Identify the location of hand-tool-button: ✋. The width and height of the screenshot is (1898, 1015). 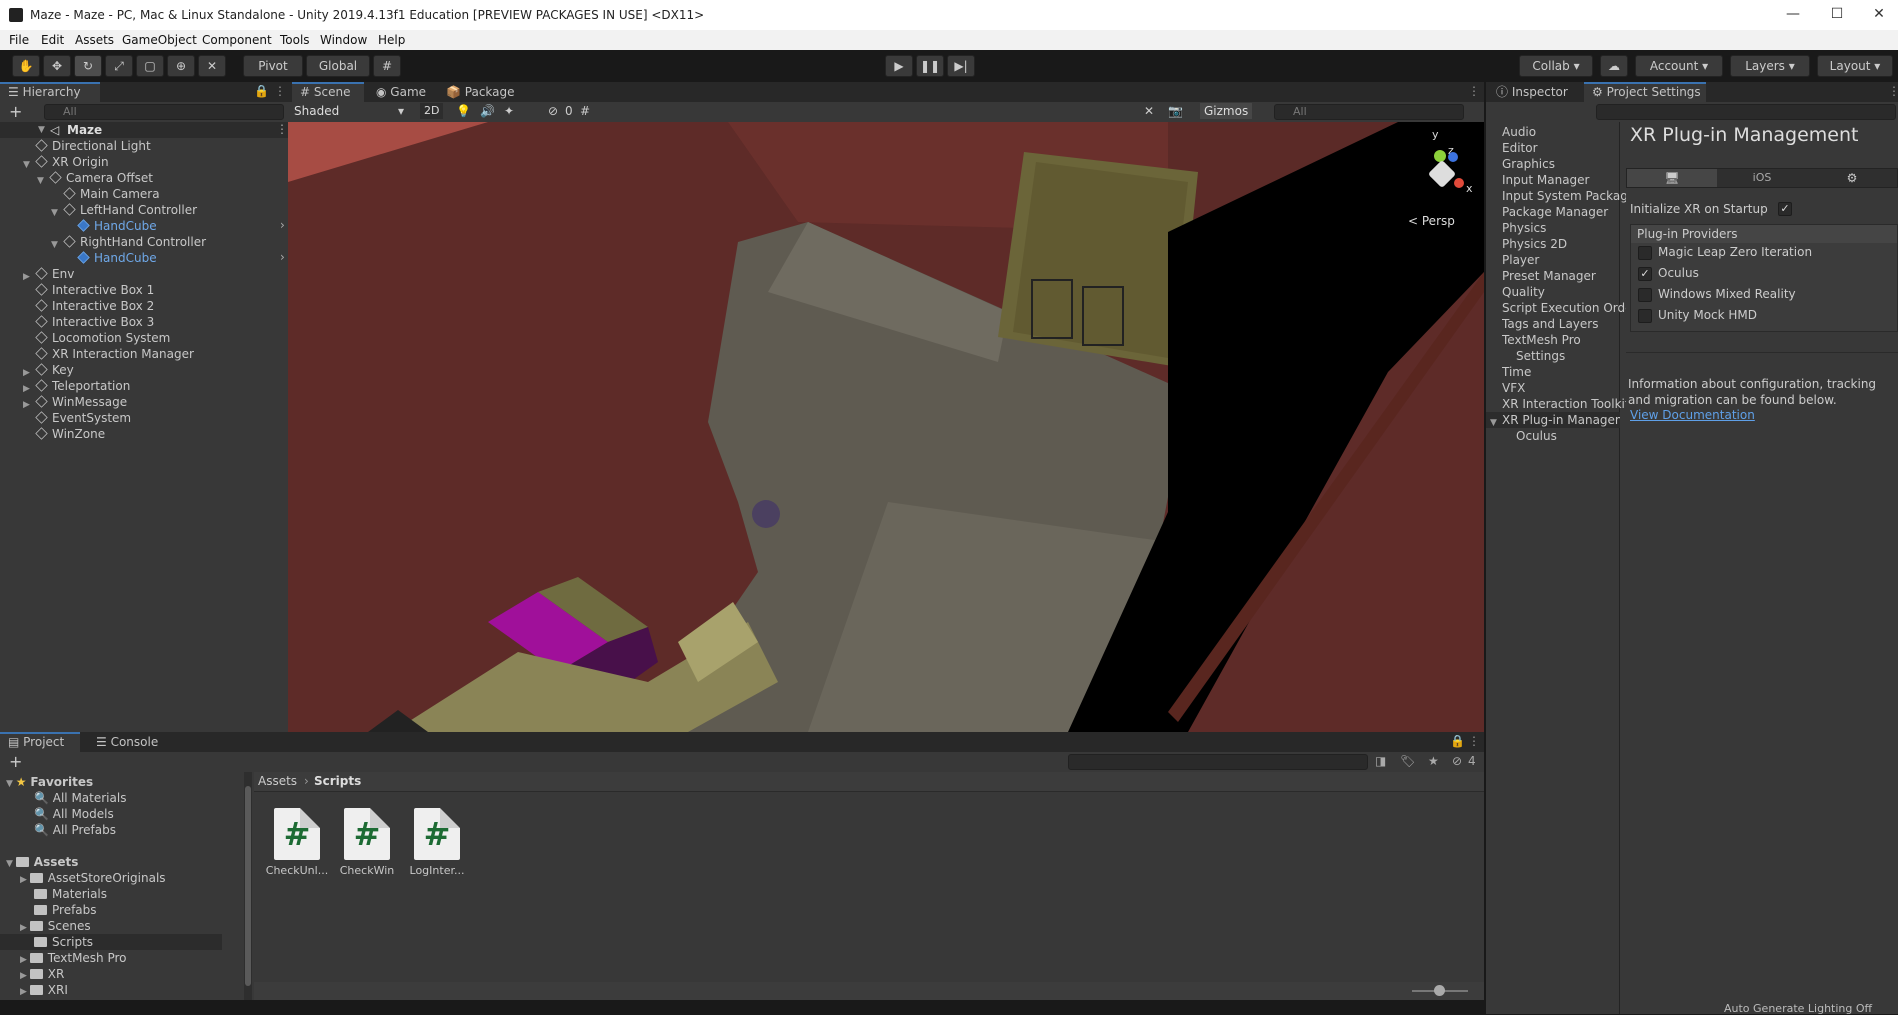
(26, 66).